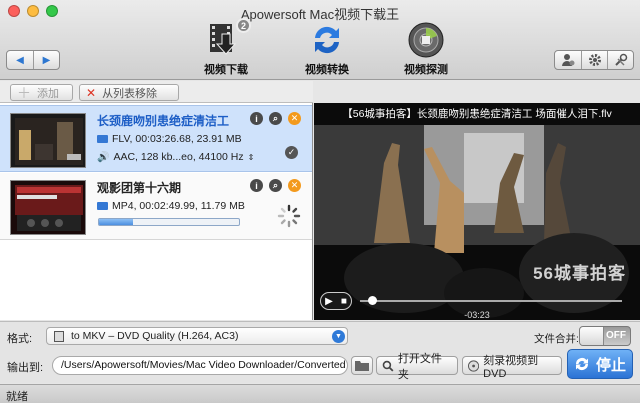 The height and width of the screenshot is (403, 640). I want to click on stop-label: 停止, so click(611, 365).